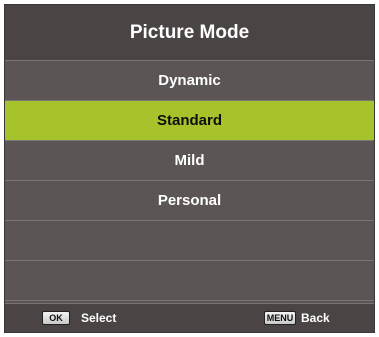 The width and height of the screenshot is (379, 337). I want to click on menu-item-personal: Personal, so click(189, 201).